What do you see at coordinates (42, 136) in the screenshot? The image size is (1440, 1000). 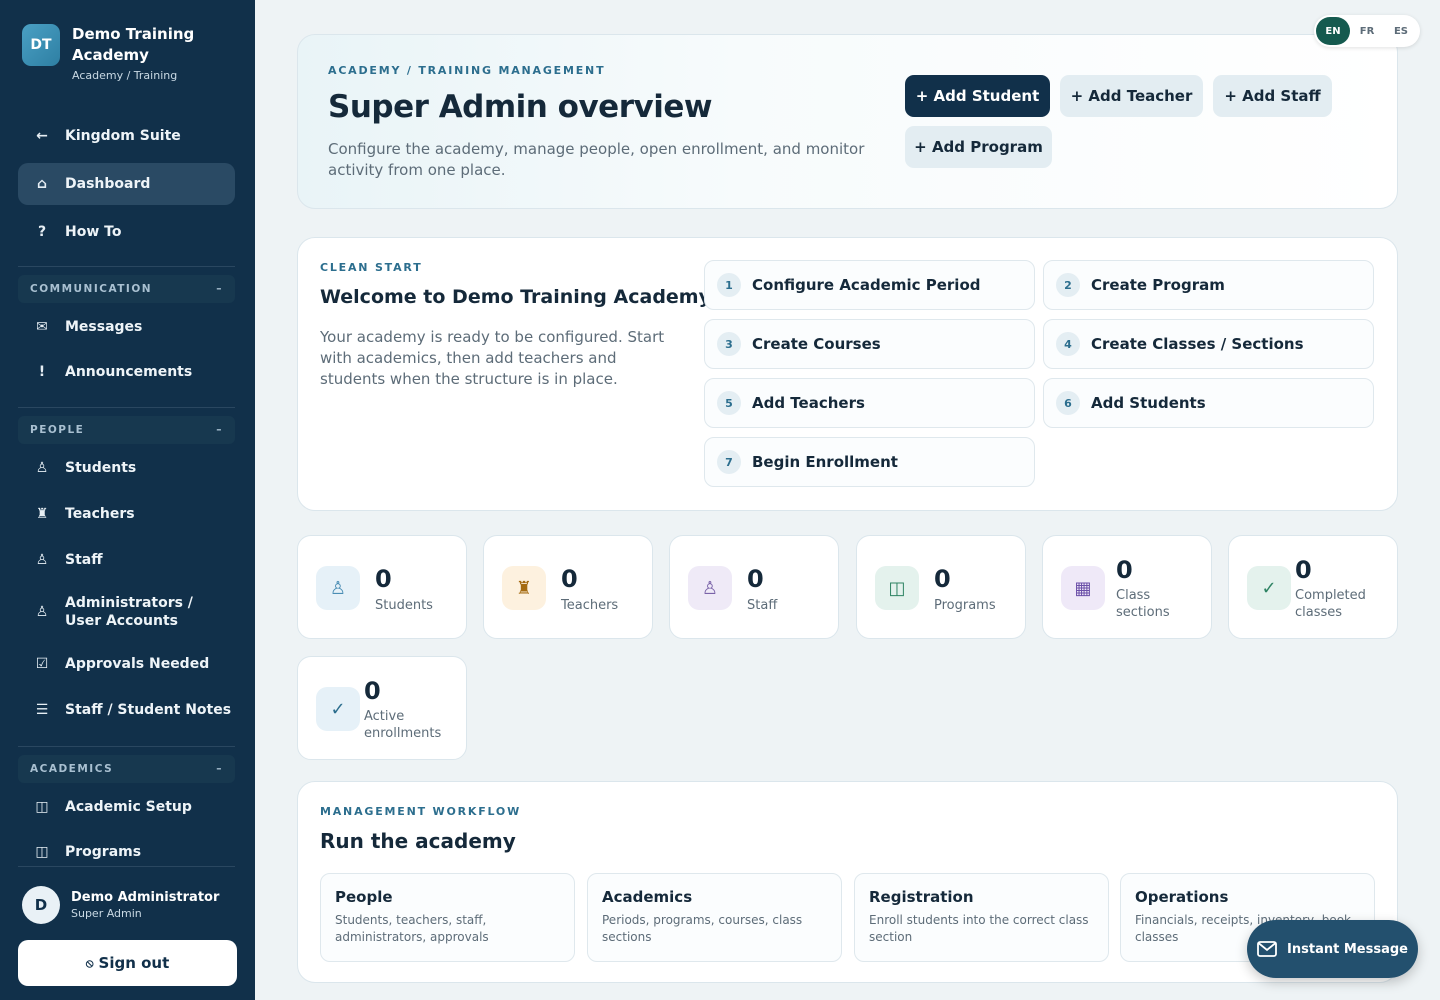 I see `arrow-left-icon: ←` at bounding box center [42, 136].